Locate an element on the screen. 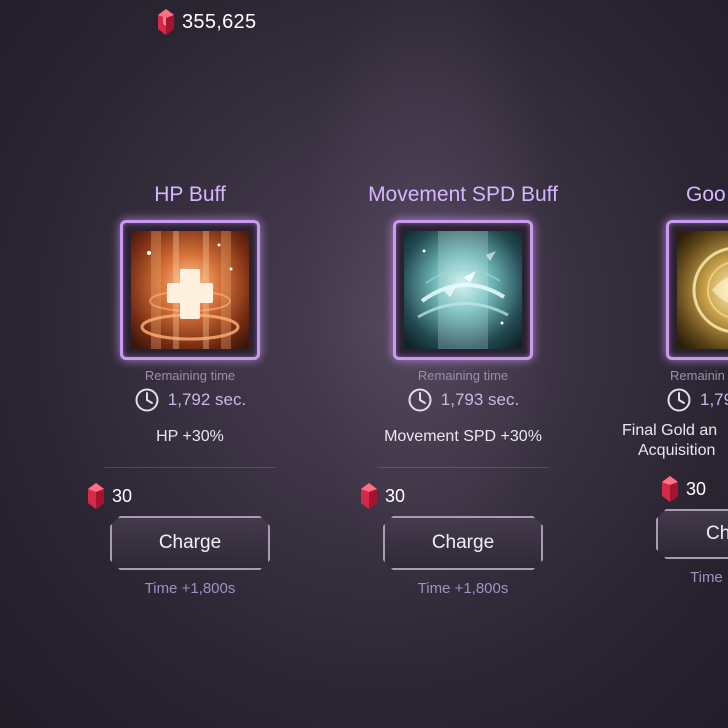 The width and height of the screenshot is (728, 728). hp-buff-icon is located at coordinates (190, 290).